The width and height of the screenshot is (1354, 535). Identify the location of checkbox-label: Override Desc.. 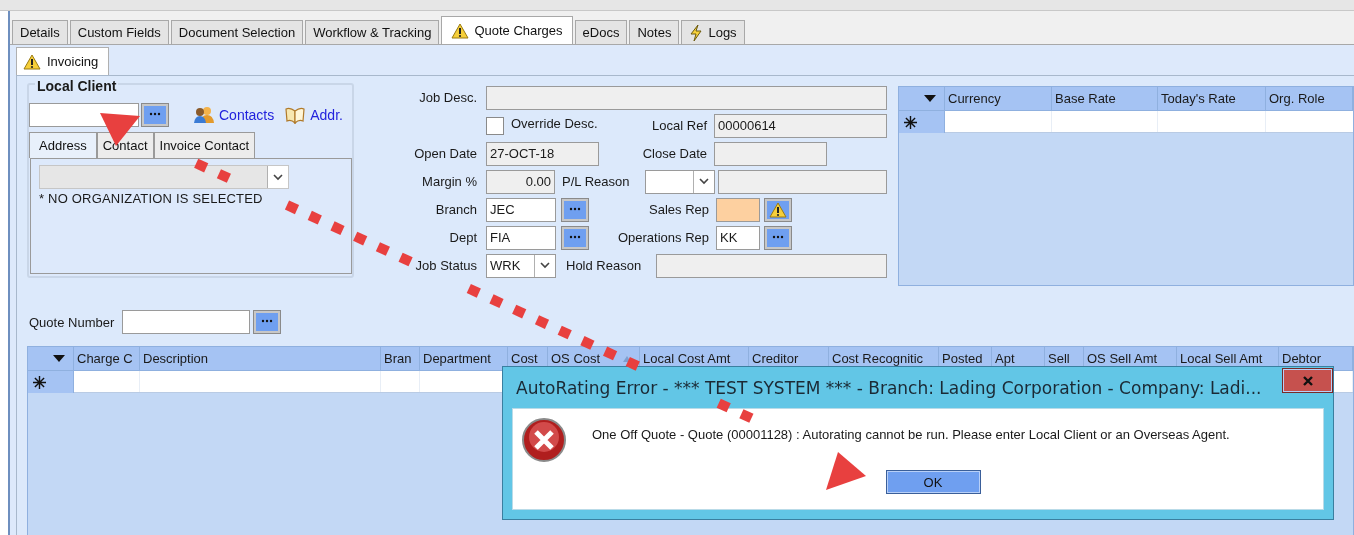
(555, 123).